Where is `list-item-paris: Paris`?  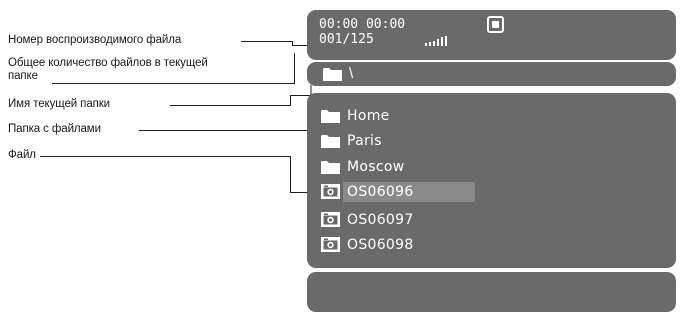 list-item-paris: Paris is located at coordinates (491, 141).